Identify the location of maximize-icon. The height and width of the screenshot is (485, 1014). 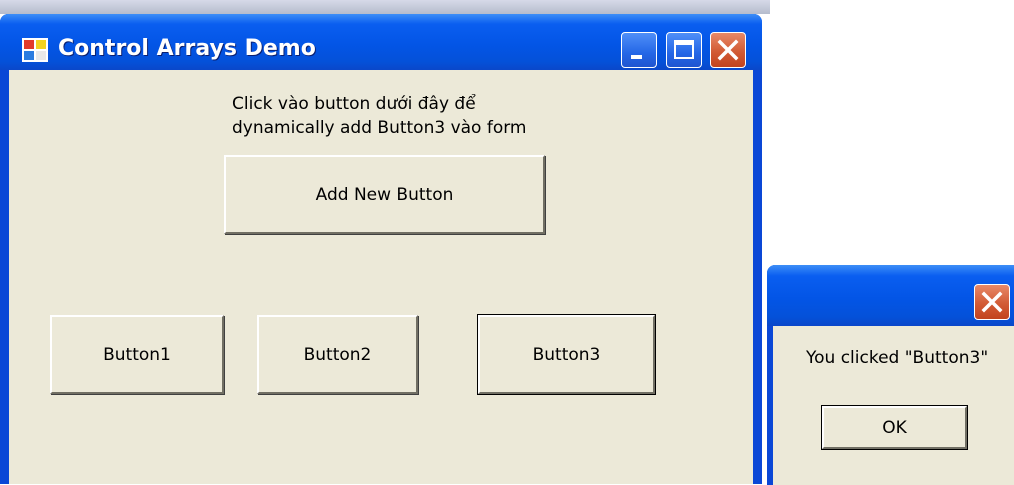
(684, 49).